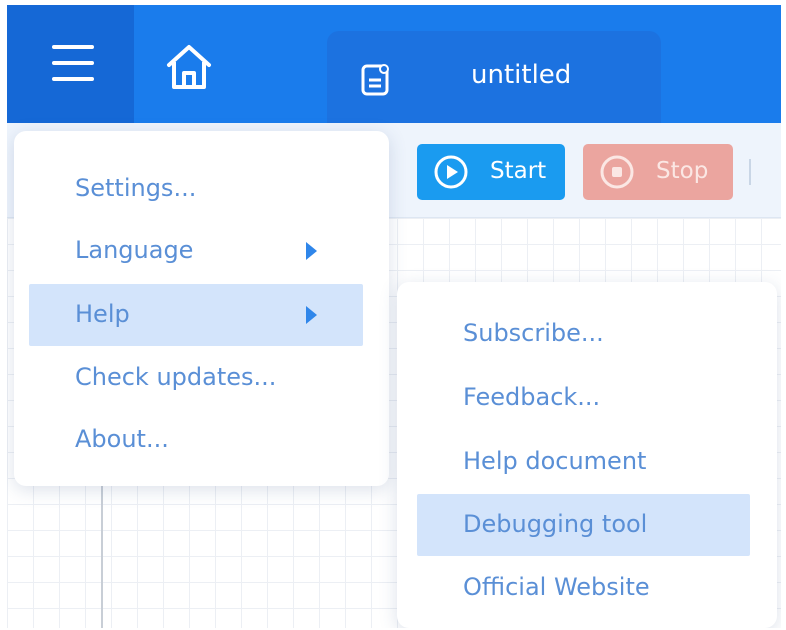  What do you see at coordinates (70, 64) in the screenshot?
I see `hamburger-menu-button` at bounding box center [70, 64].